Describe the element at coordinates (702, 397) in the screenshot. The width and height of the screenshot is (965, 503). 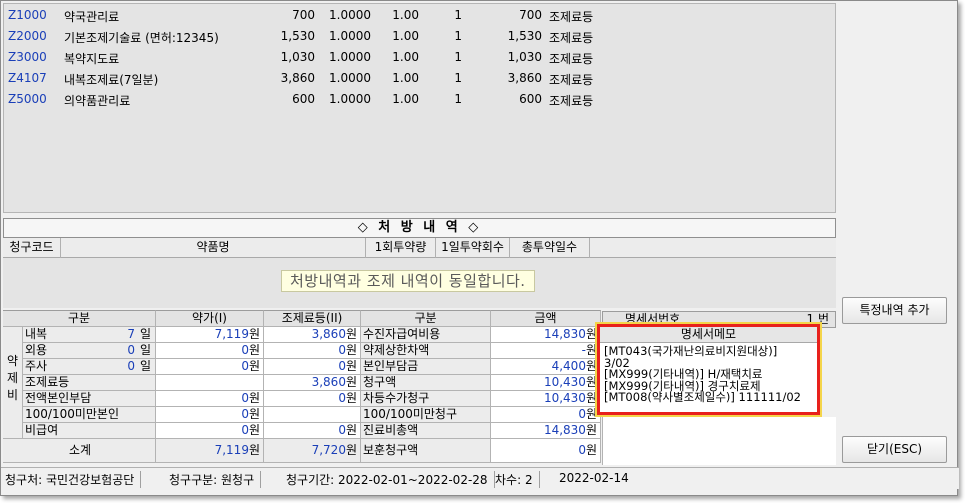
I see `memo-line: [MT008(약사별조제일수)] 111111/02` at that location.